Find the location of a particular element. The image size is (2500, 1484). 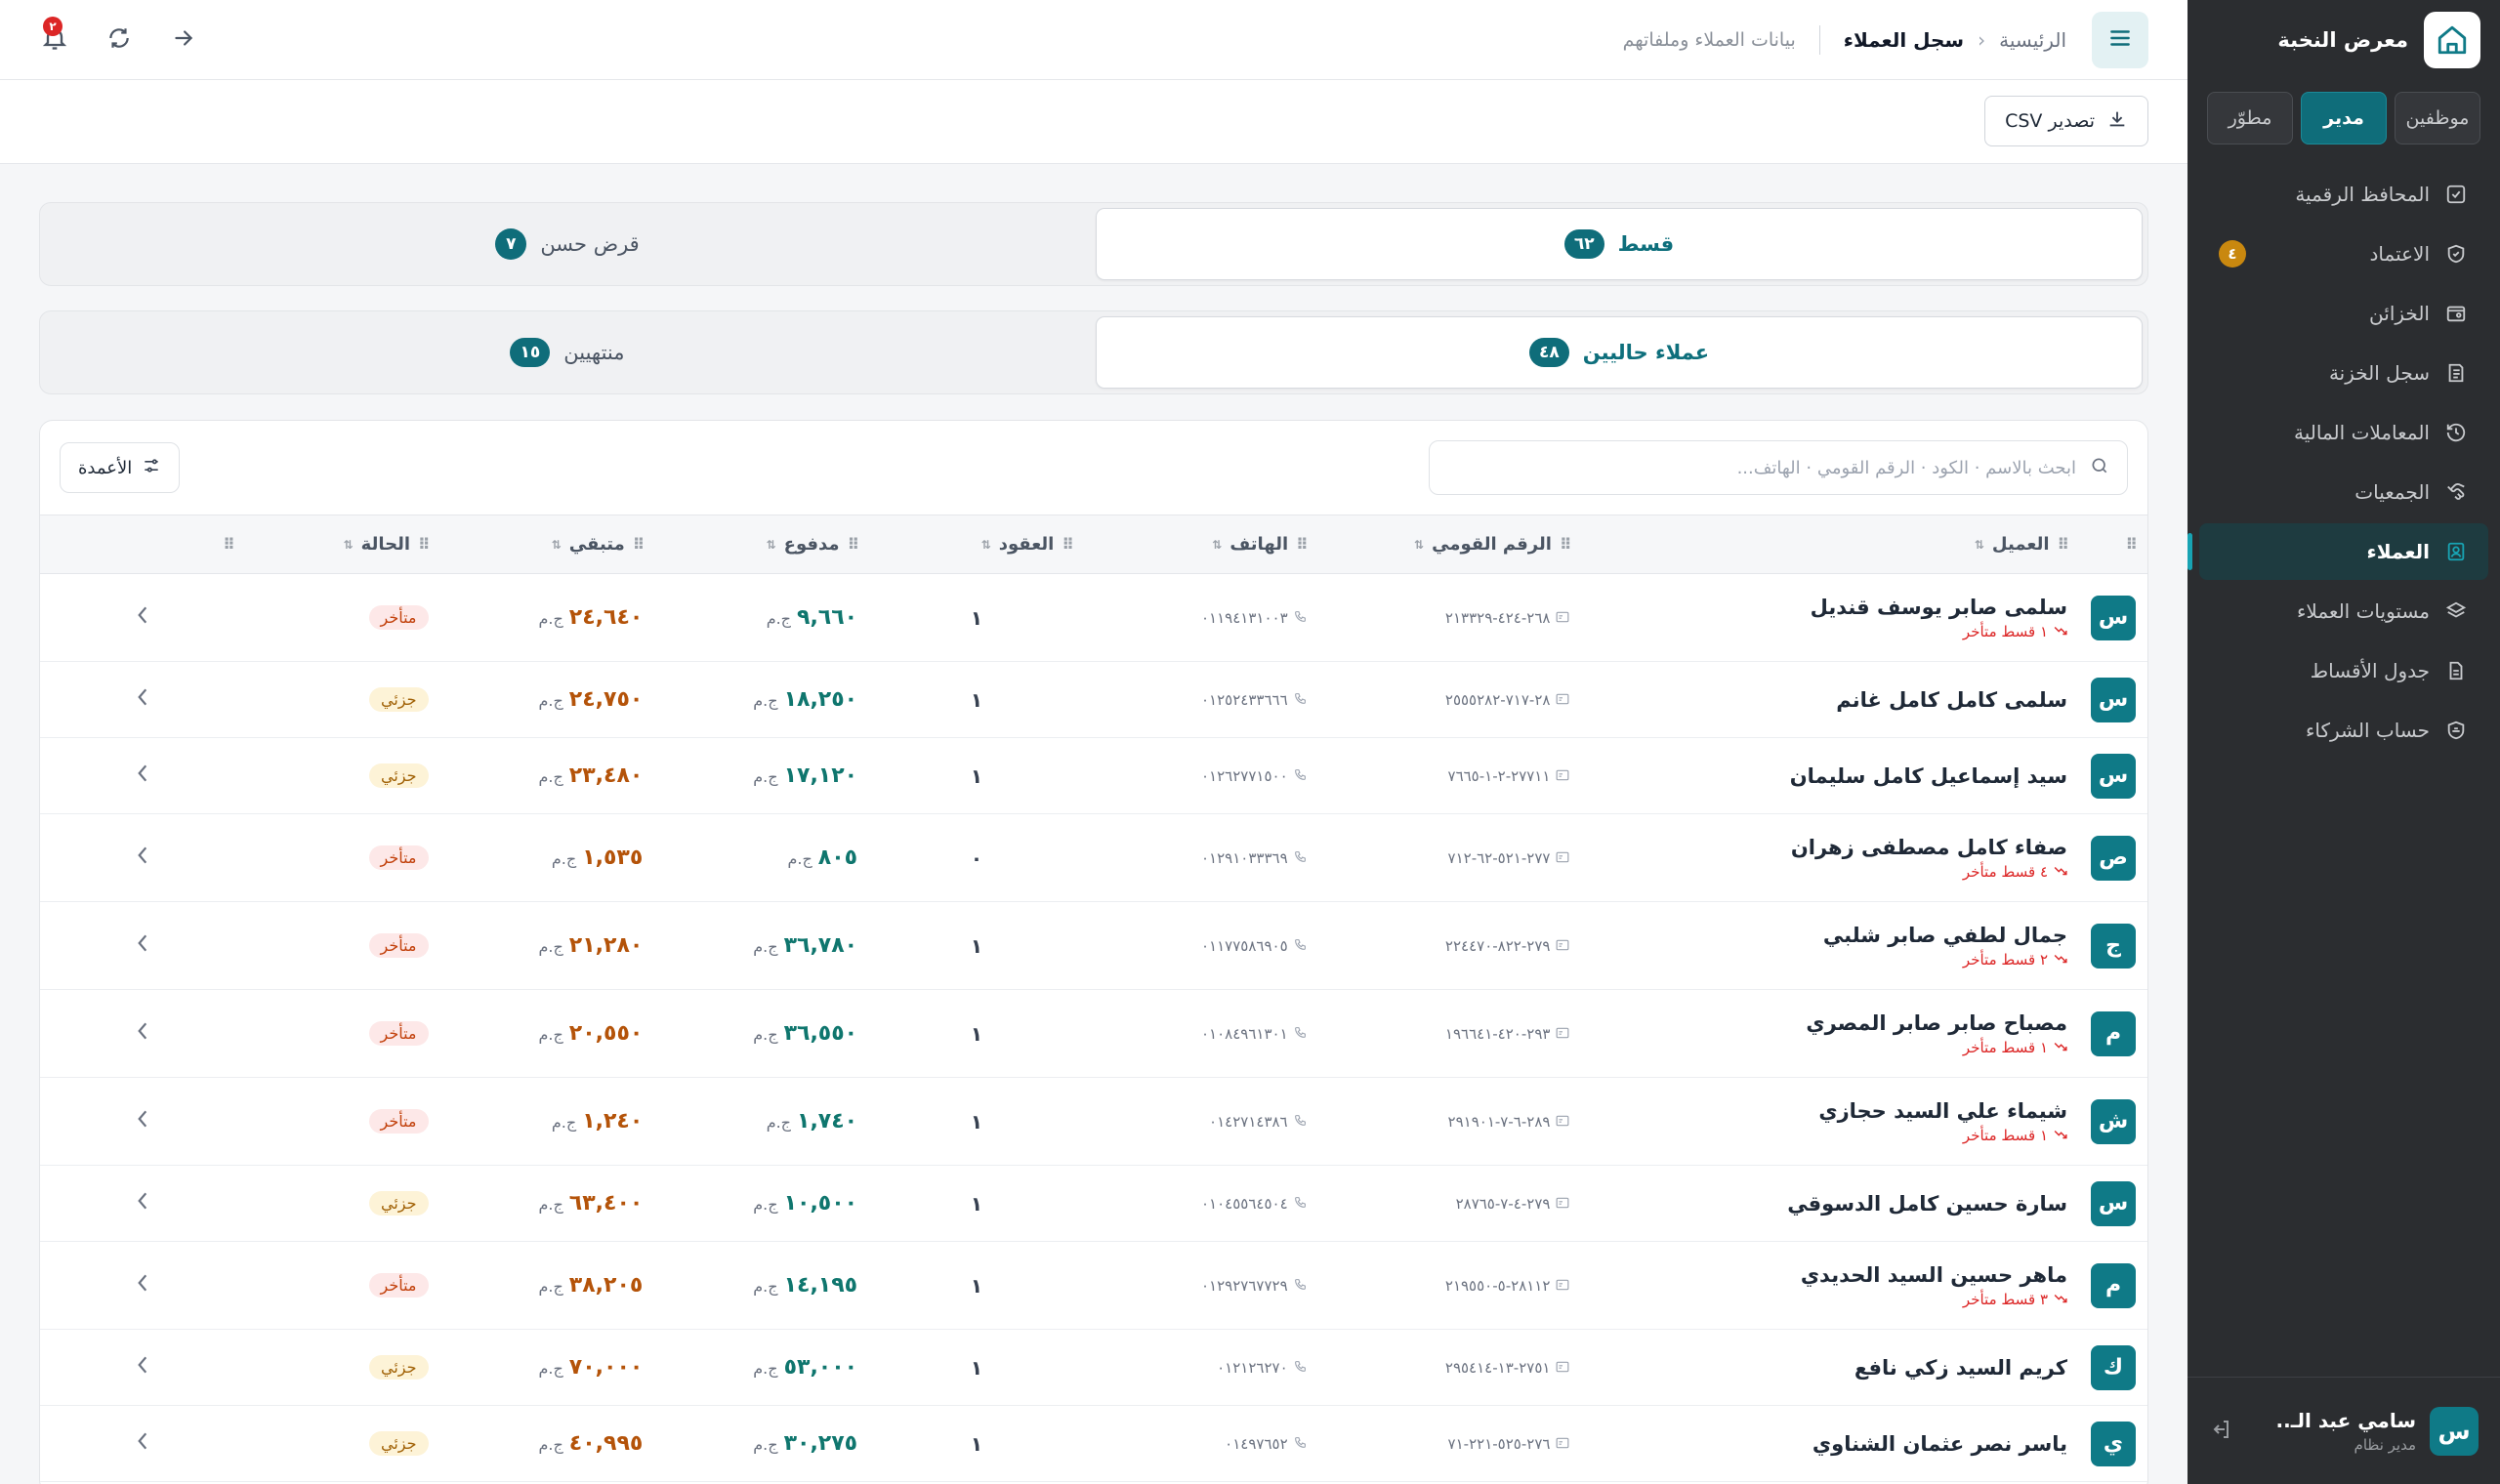

customer-cell: كريم السيد زكي نافع is located at coordinates (1830, 1368).